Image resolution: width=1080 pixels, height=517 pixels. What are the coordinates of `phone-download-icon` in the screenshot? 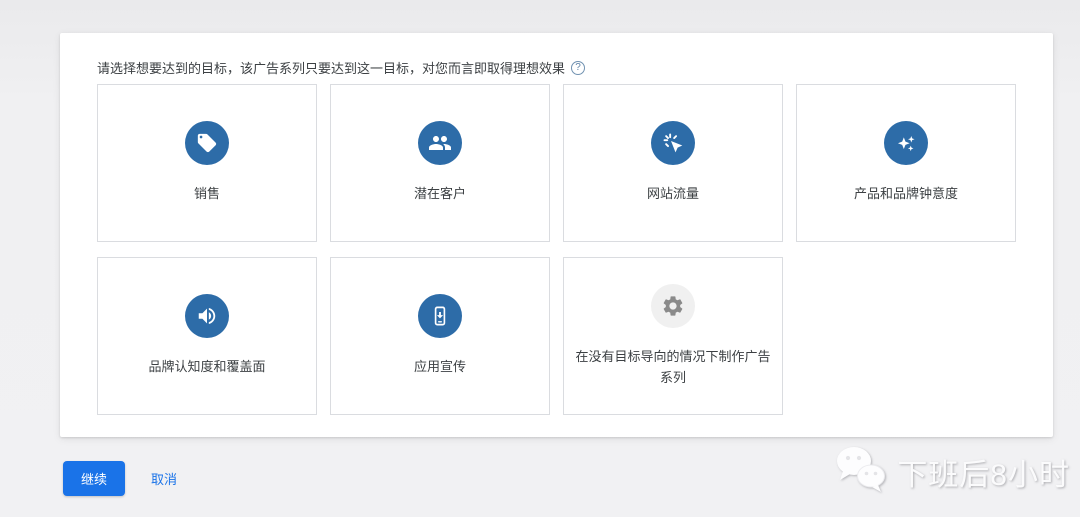 It's located at (440, 316).